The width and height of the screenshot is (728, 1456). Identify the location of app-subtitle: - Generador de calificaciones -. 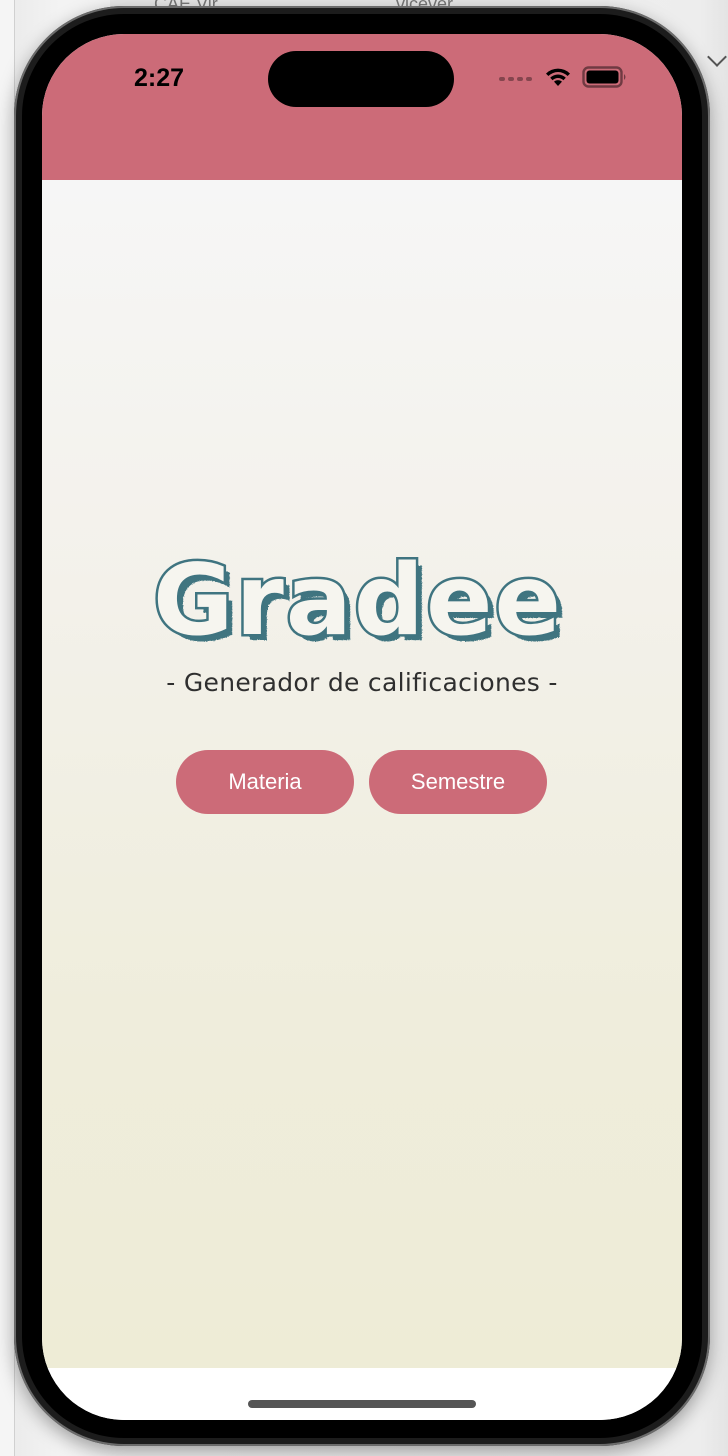
(362, 682).